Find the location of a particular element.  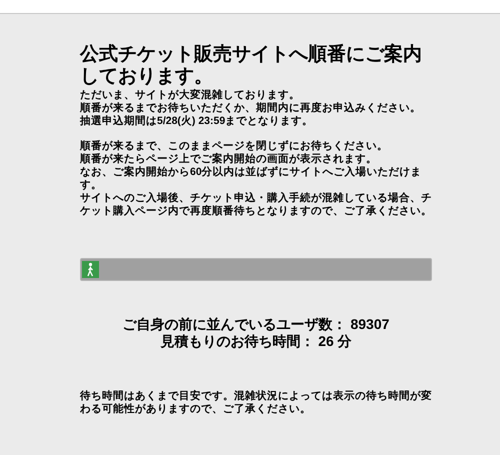

notice-text: なお、ご案内開始から60分以内は並ばずにサイトへご入場いただけます。 is located at coordinates (251, 179).